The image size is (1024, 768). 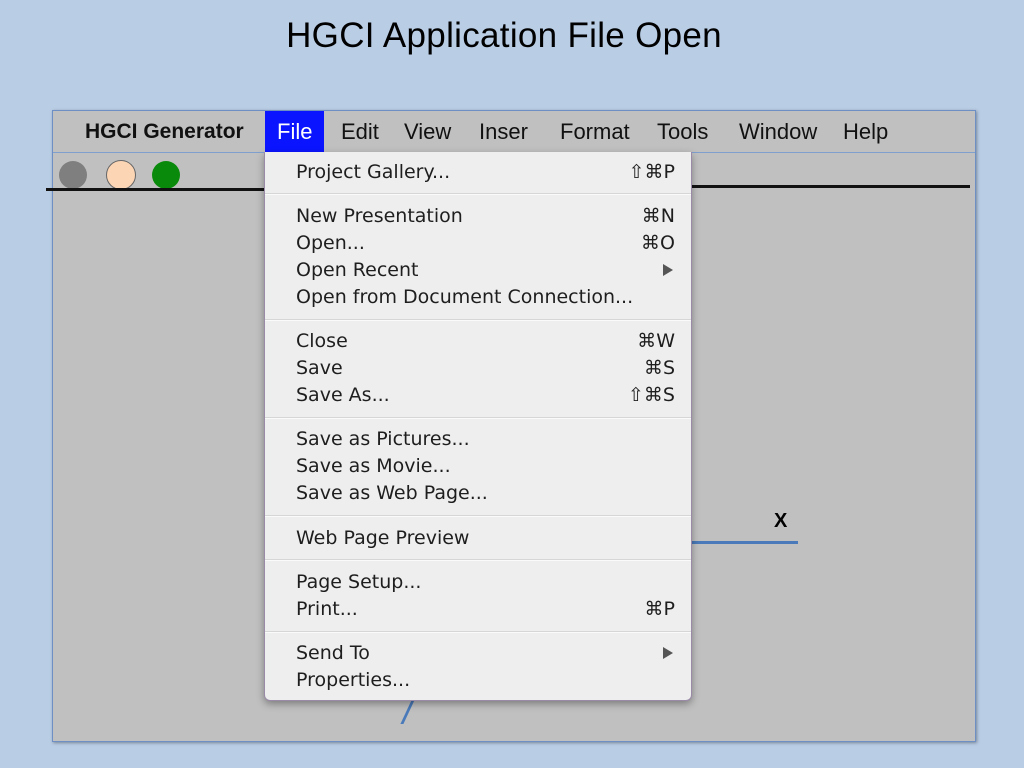 What do you see at coordinates (485, 216) in the screenshot?
I see `menu-item-new-presentation: New Presentation ⌘N` at bounding box center [485, 216].